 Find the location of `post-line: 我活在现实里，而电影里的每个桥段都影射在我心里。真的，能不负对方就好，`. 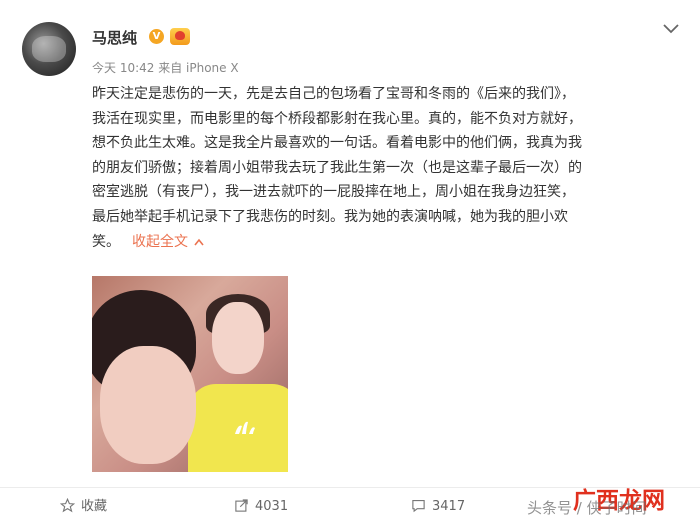

post-line: 我活在现实里，而电影里的每个桥段都影射在我心里。真的，能不负对方就好， is located at coordinates (337, 118).